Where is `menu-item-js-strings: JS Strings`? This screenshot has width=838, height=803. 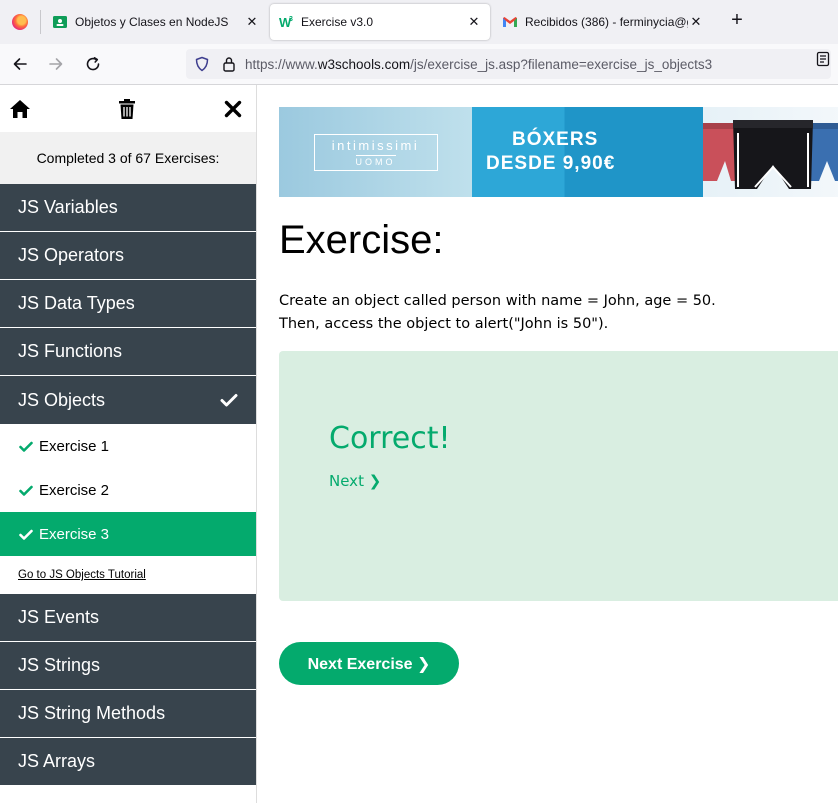
menu-item-js-strings: JS Strings is located at coordinates (128, 666).